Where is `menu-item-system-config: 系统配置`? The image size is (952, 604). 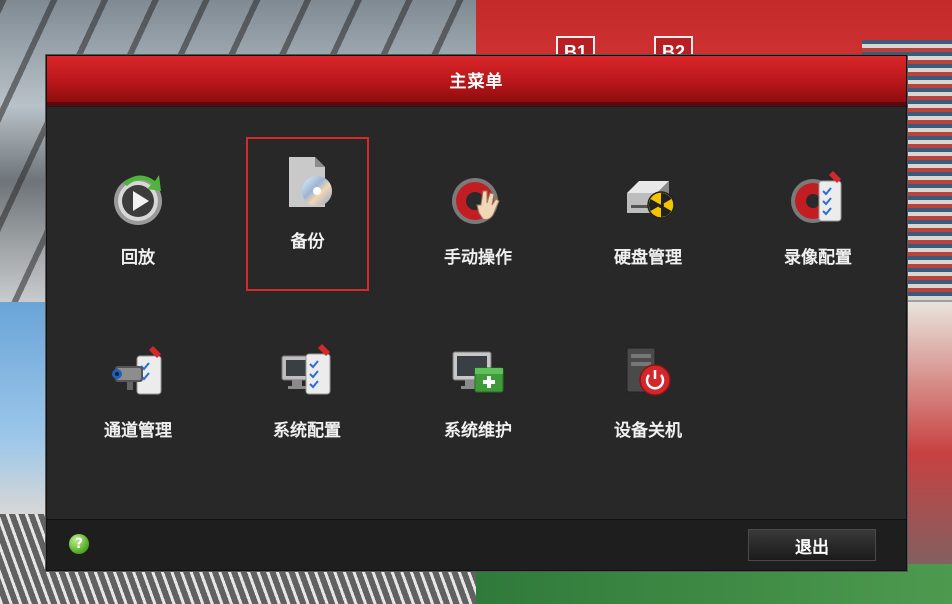
menu-item-system-config: 系统配置 is located at coordinates (307, 395).